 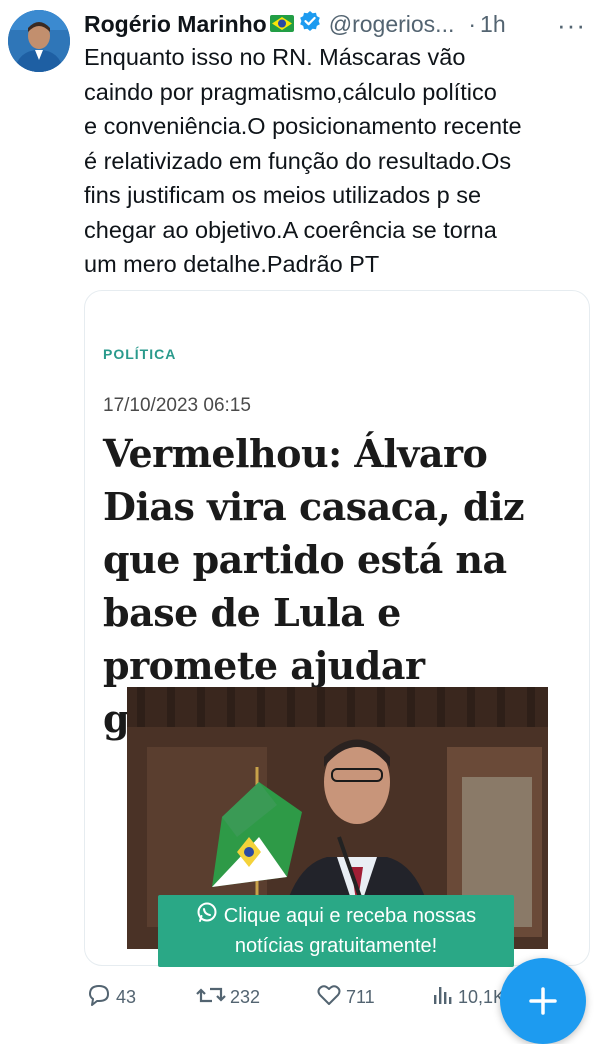 What do you see at coordinates (310, 24) in the screenshot?
I see `verified-badge-icon` at bounding box center [310, 24].